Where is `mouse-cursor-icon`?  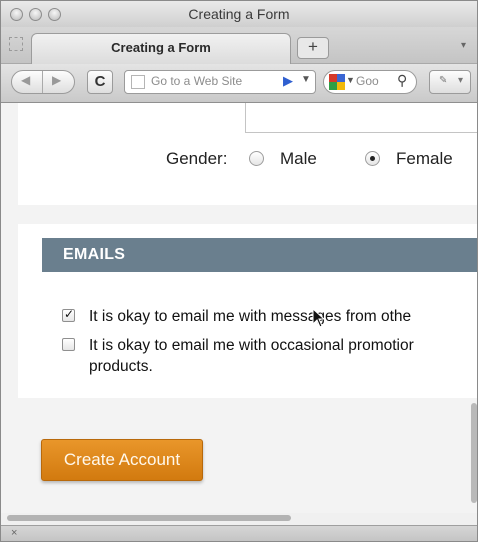
mouse-cursor-icon is located at coordinates (319, 318).